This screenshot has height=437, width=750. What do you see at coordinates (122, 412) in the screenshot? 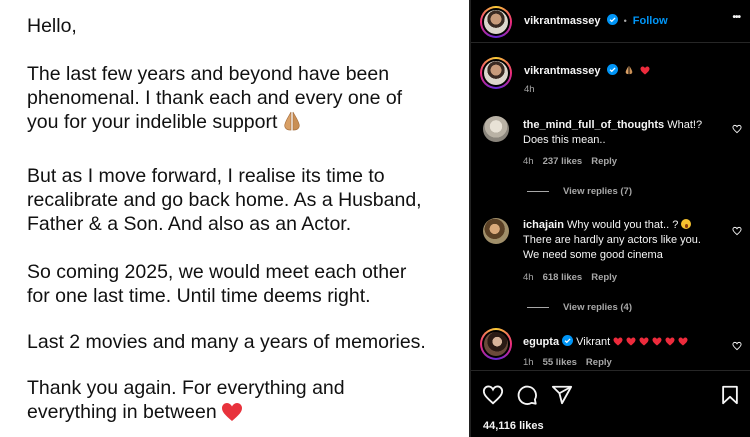
I see `note-line: everything in between` at bounding box center [122, 412].